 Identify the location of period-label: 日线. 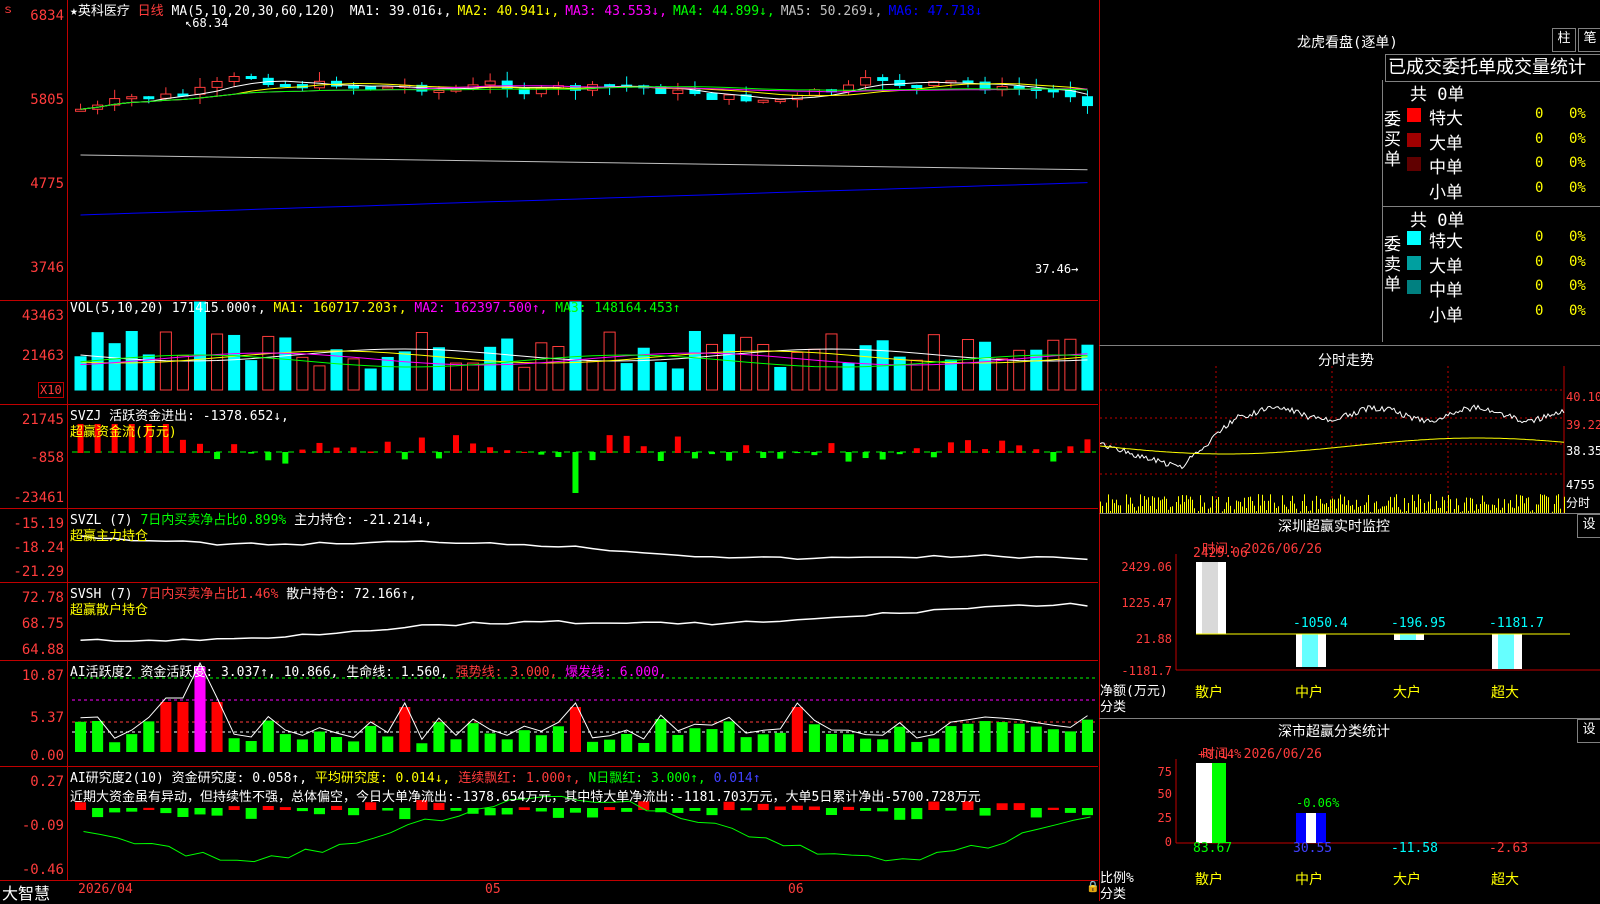
(151, 11).